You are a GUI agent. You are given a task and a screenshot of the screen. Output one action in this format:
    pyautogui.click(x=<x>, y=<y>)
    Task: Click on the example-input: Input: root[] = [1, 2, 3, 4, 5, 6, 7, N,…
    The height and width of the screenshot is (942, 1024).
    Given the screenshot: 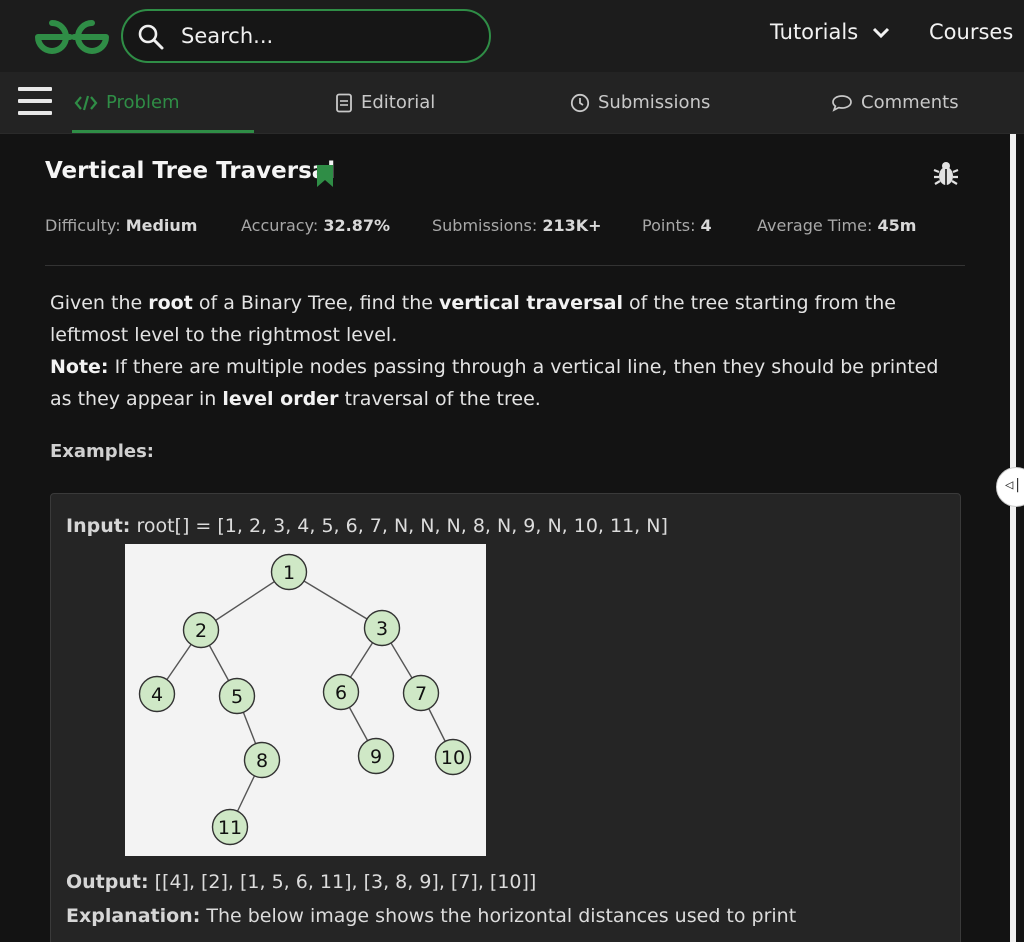 What is the action you would take?
    pyautogui.click(x=367, y=526)
    